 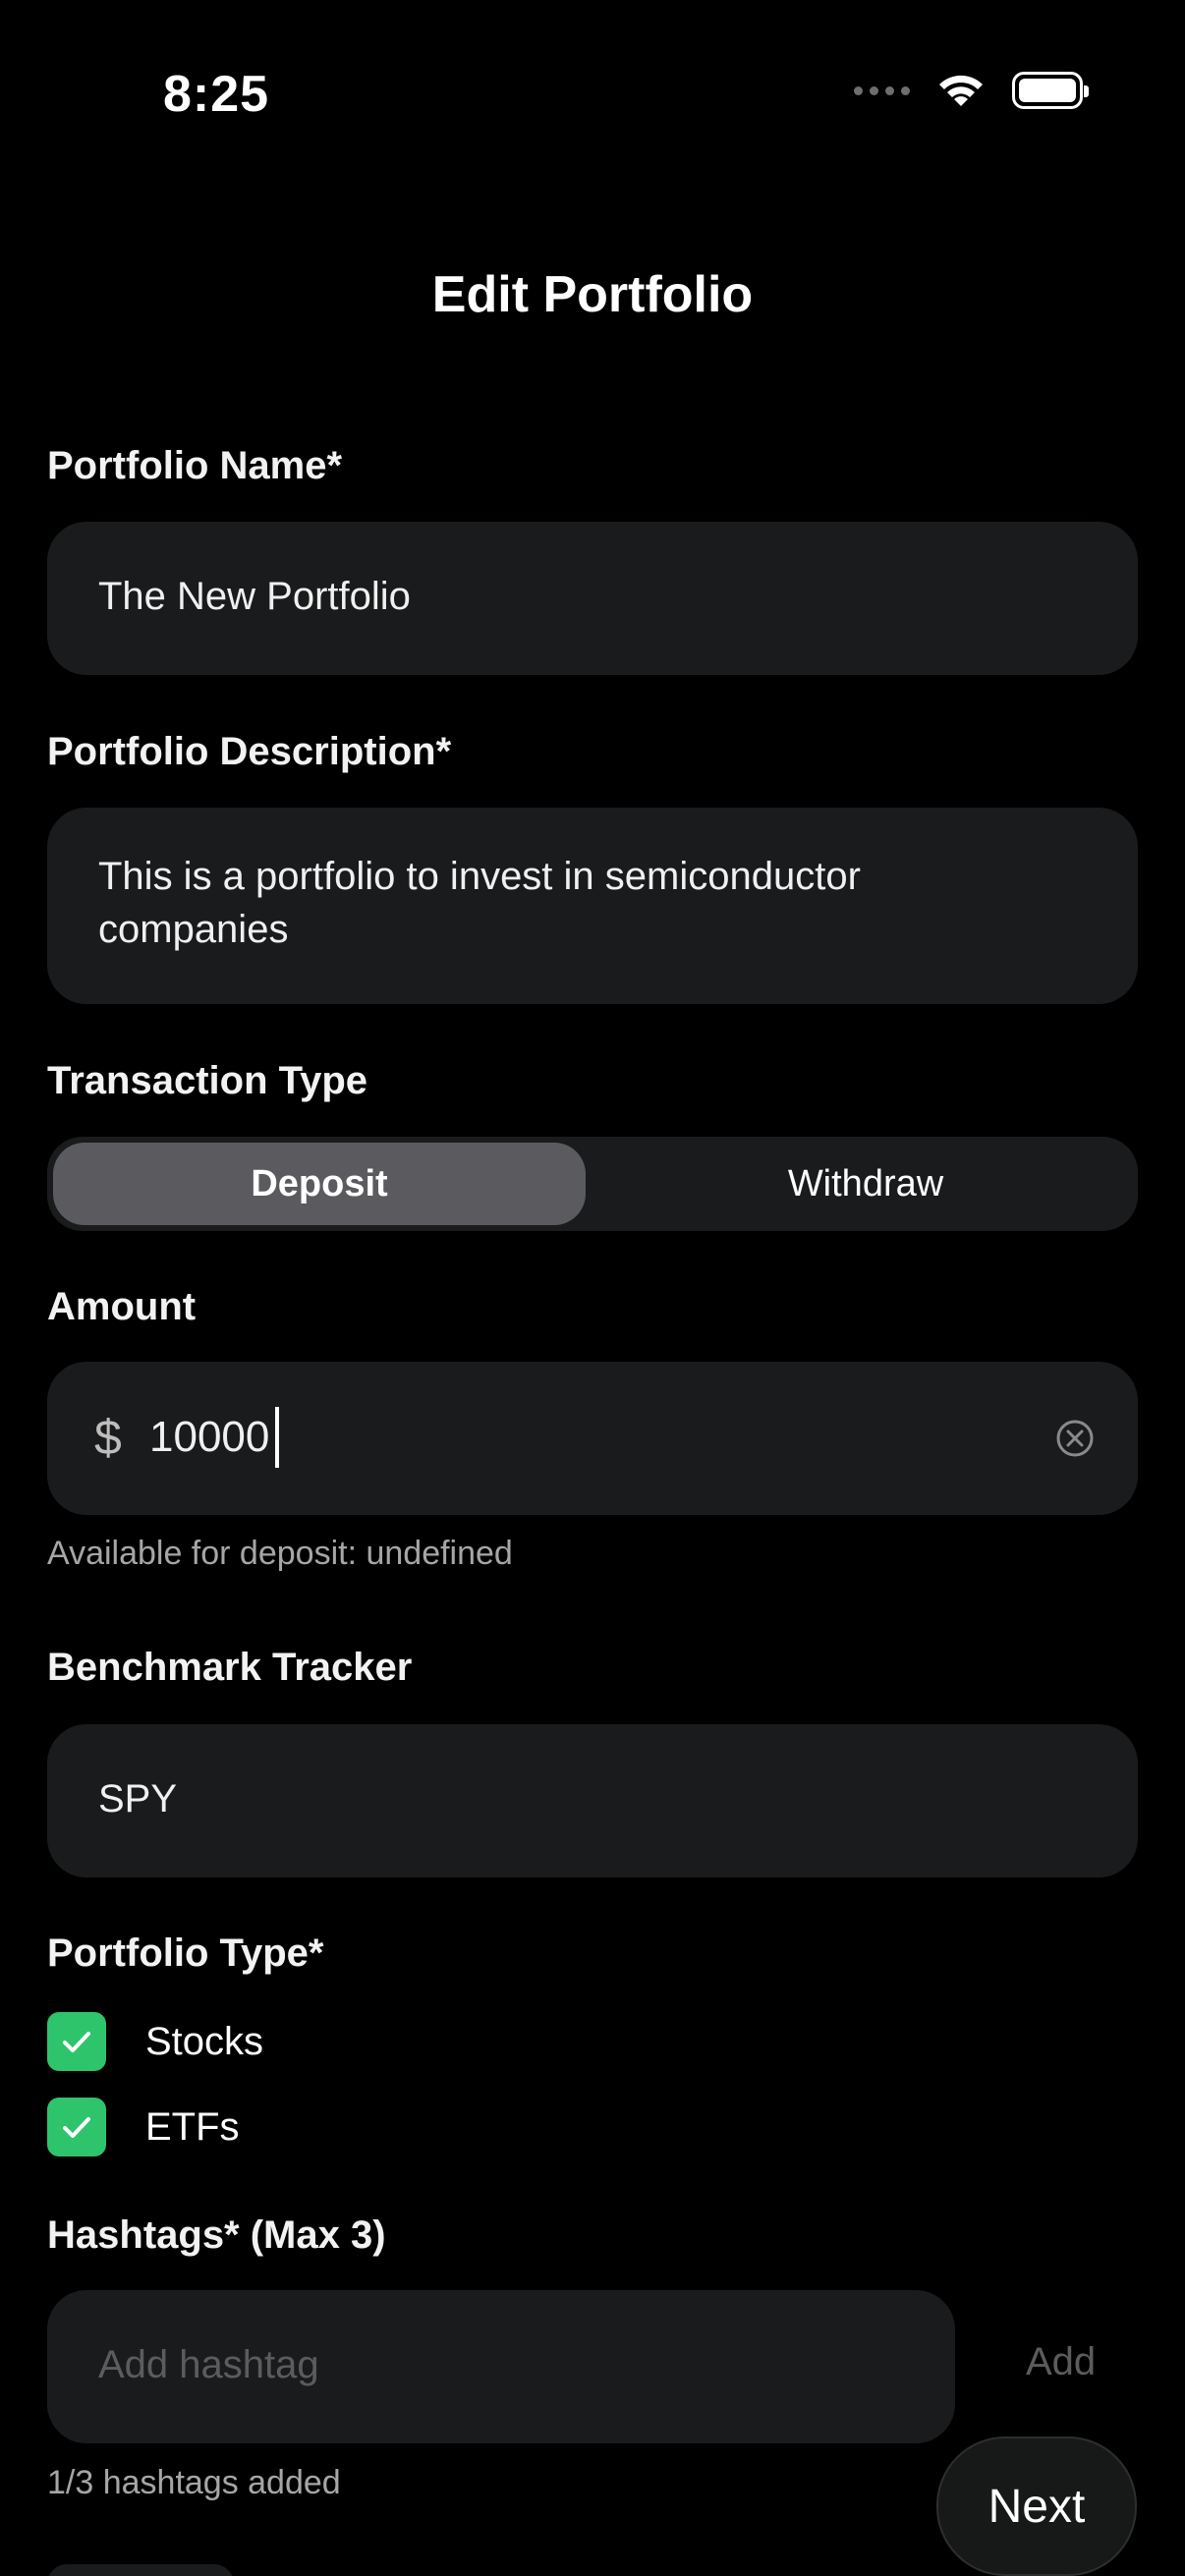 I want to click on benchmark-value: SPY, so click(x=138, y=1798).